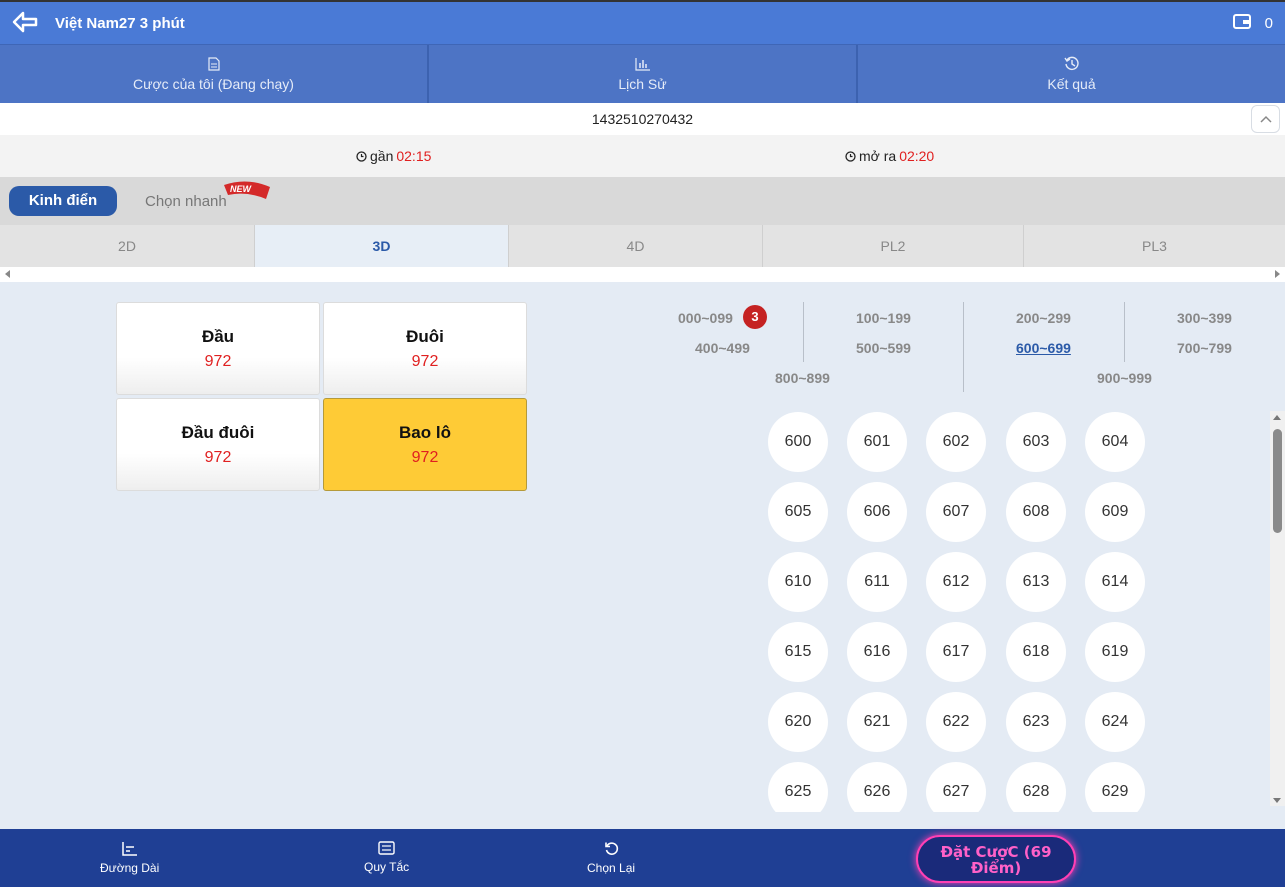 The width and height of the screenshot is (1285, 887). What do you see at coordinates (611, 868) in the screenshot?
I see `reset-label: Chọn Lại` at bounding box center [611, 868].